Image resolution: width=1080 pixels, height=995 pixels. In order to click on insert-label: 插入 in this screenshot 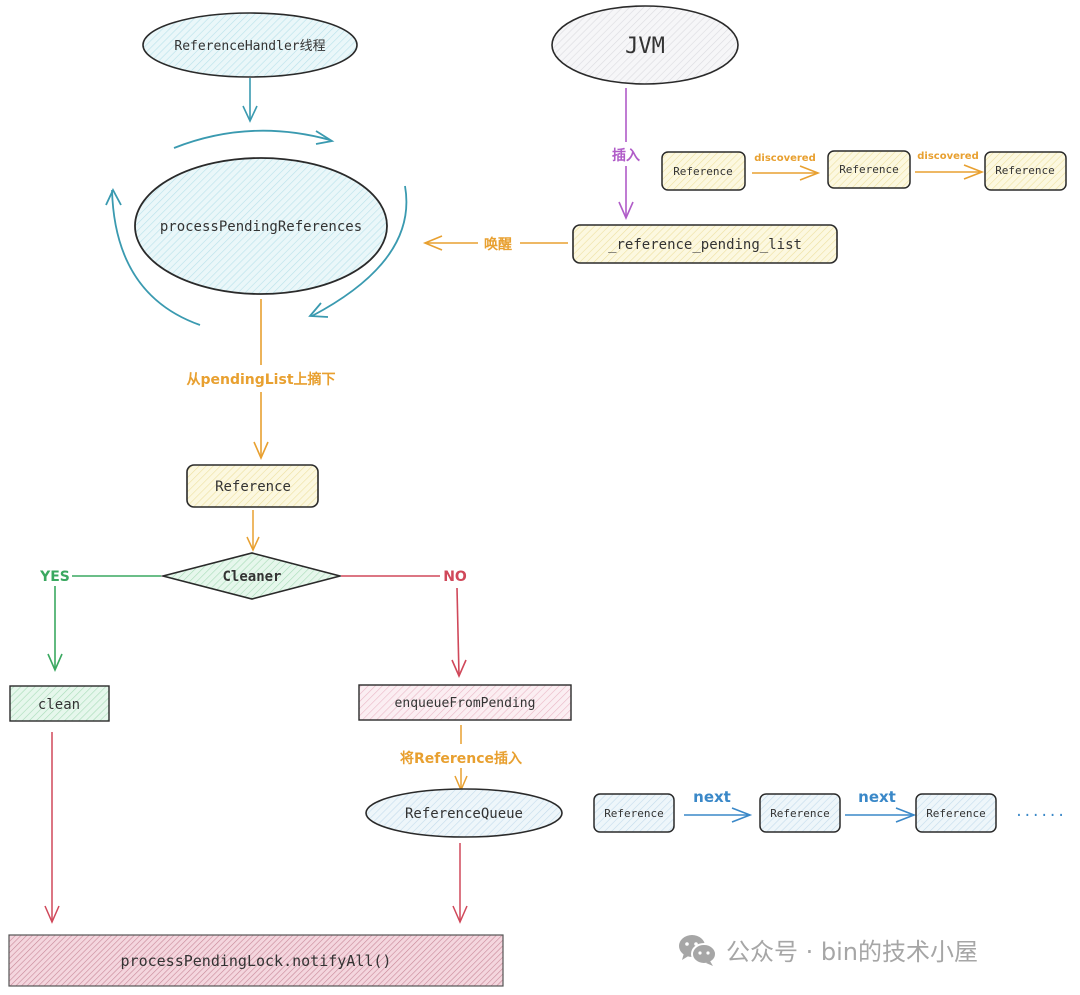, I will do `click(626, 155)`.